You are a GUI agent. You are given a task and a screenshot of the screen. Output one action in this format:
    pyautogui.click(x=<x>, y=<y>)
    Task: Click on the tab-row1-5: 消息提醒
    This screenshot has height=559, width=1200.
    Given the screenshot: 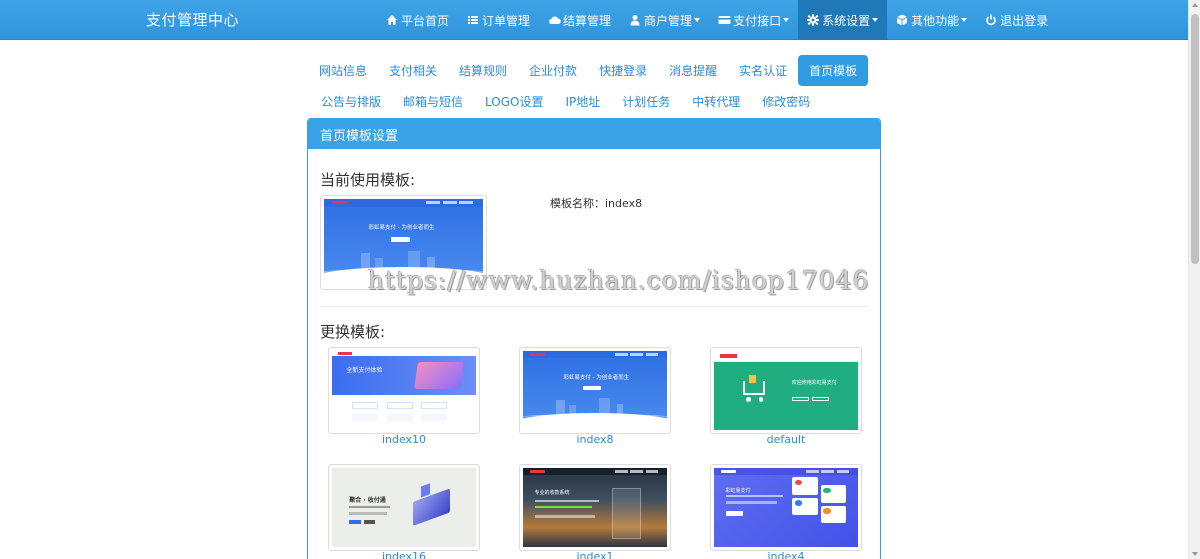 What is the action you would take?
    pyautogui.click(x=693, y=70)
    